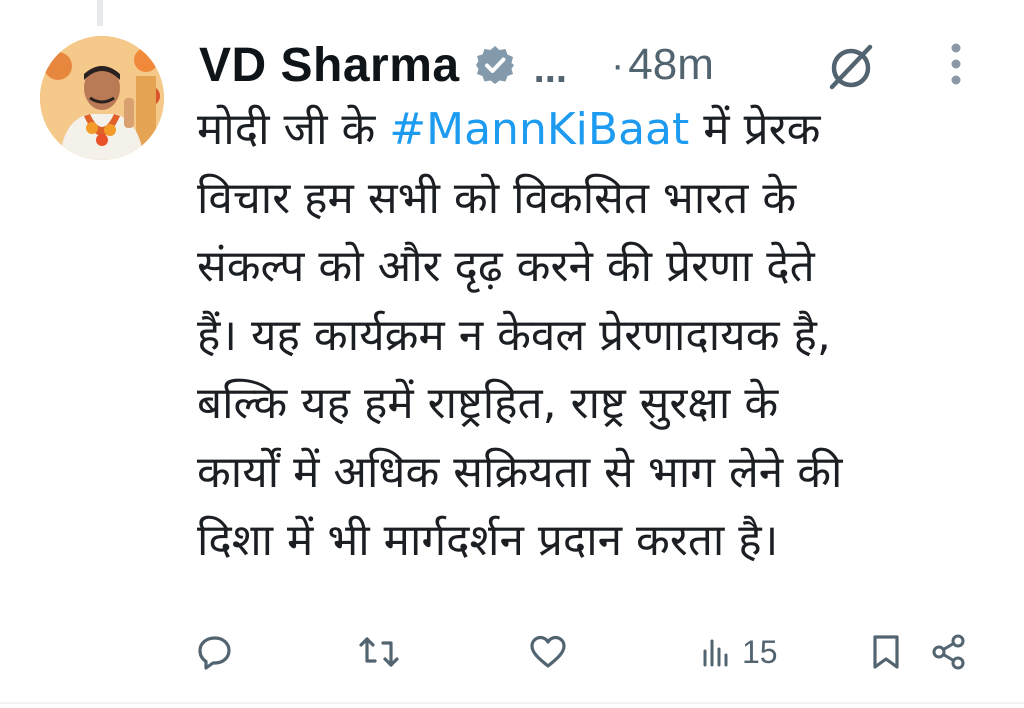  I want to click on like-icon, so click(548, 651).